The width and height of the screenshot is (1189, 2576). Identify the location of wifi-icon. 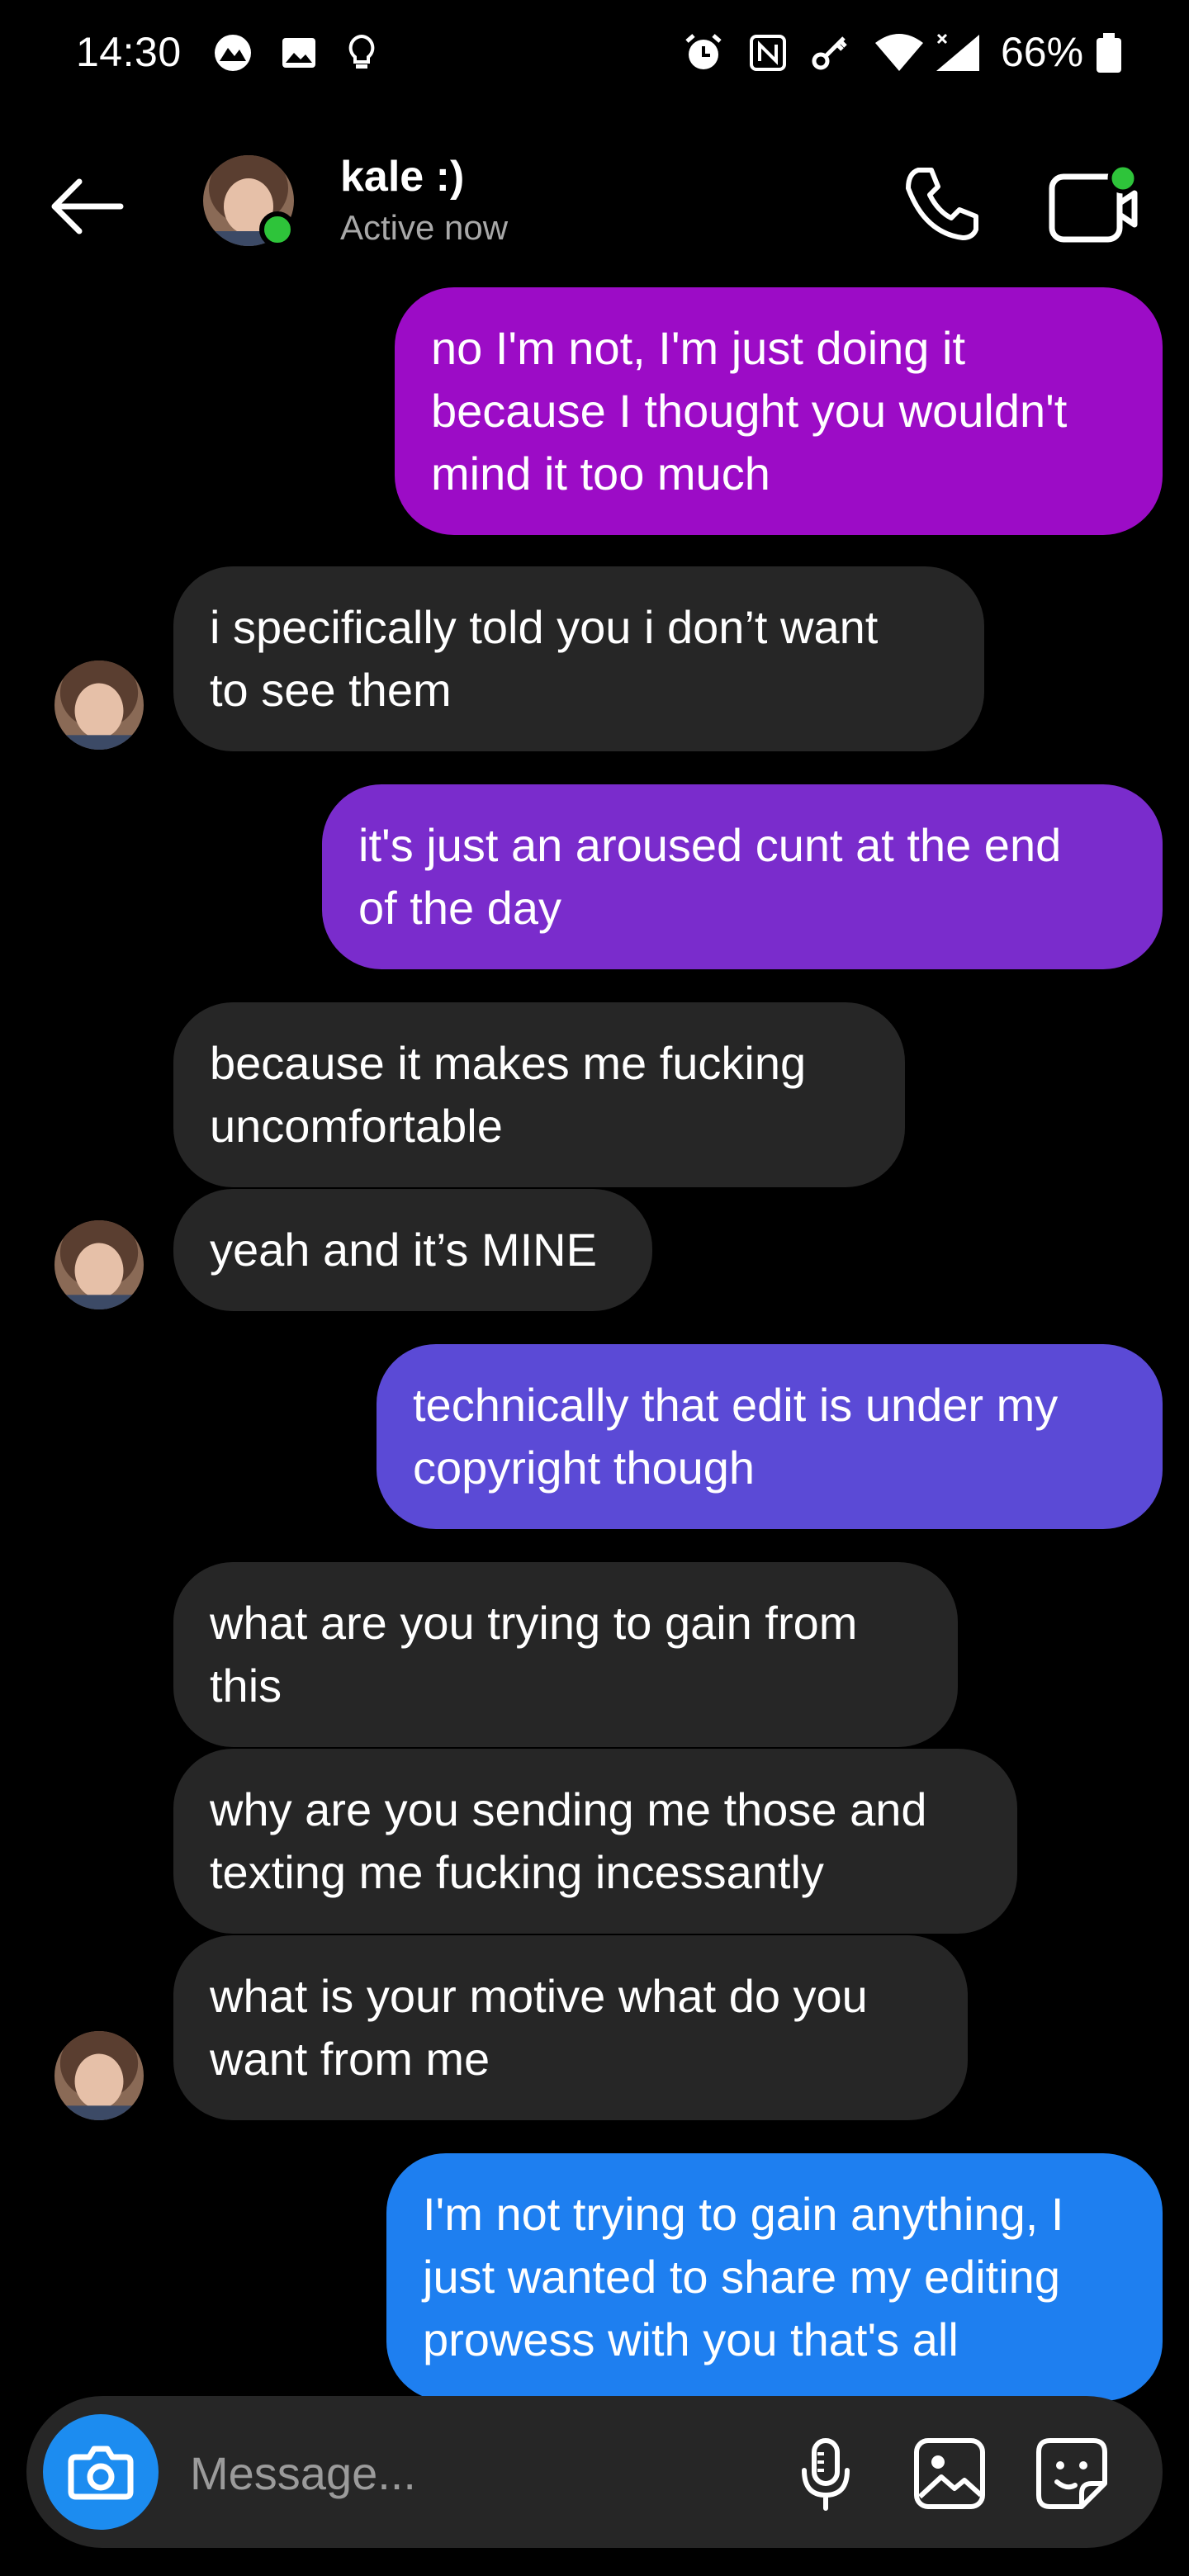
(899, 52).